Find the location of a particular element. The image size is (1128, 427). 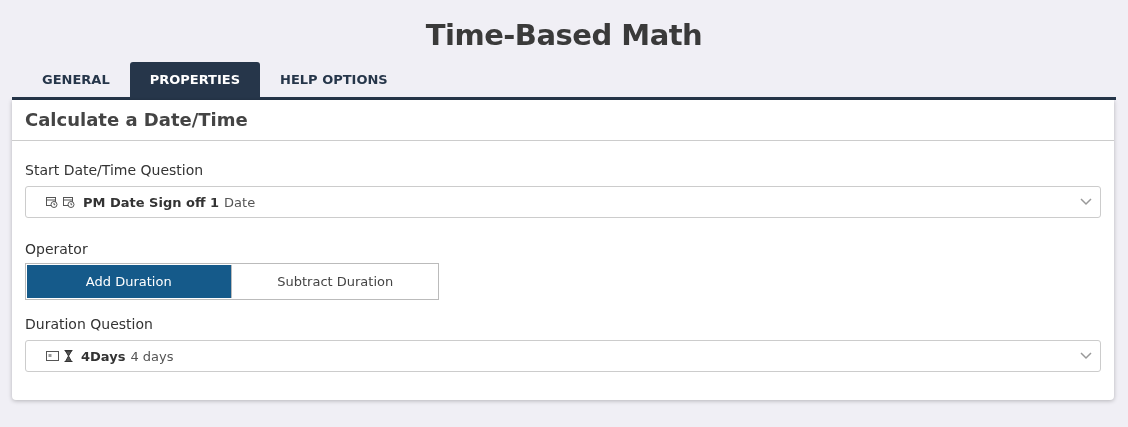

field-label: Start Date/Time Question is located at coordinates (115, 170).